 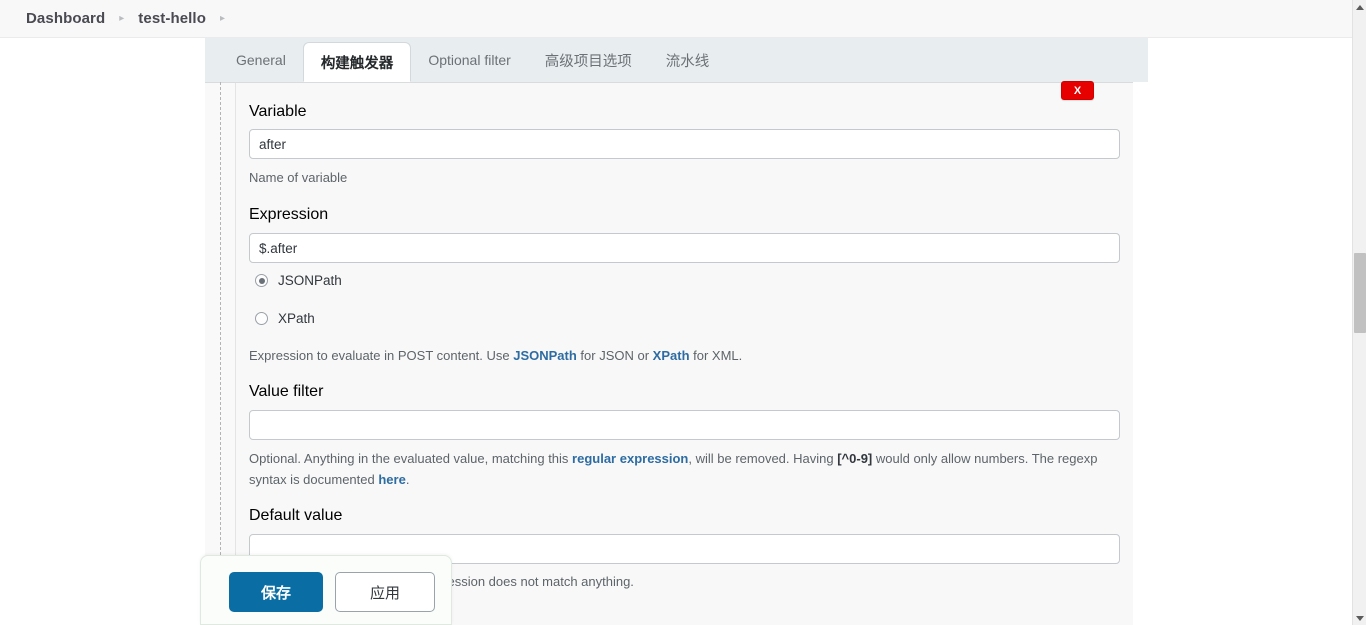 I want to click on breadcrumb: Dashboard ▸ test-hello ▸, so click(x=676, y=19).